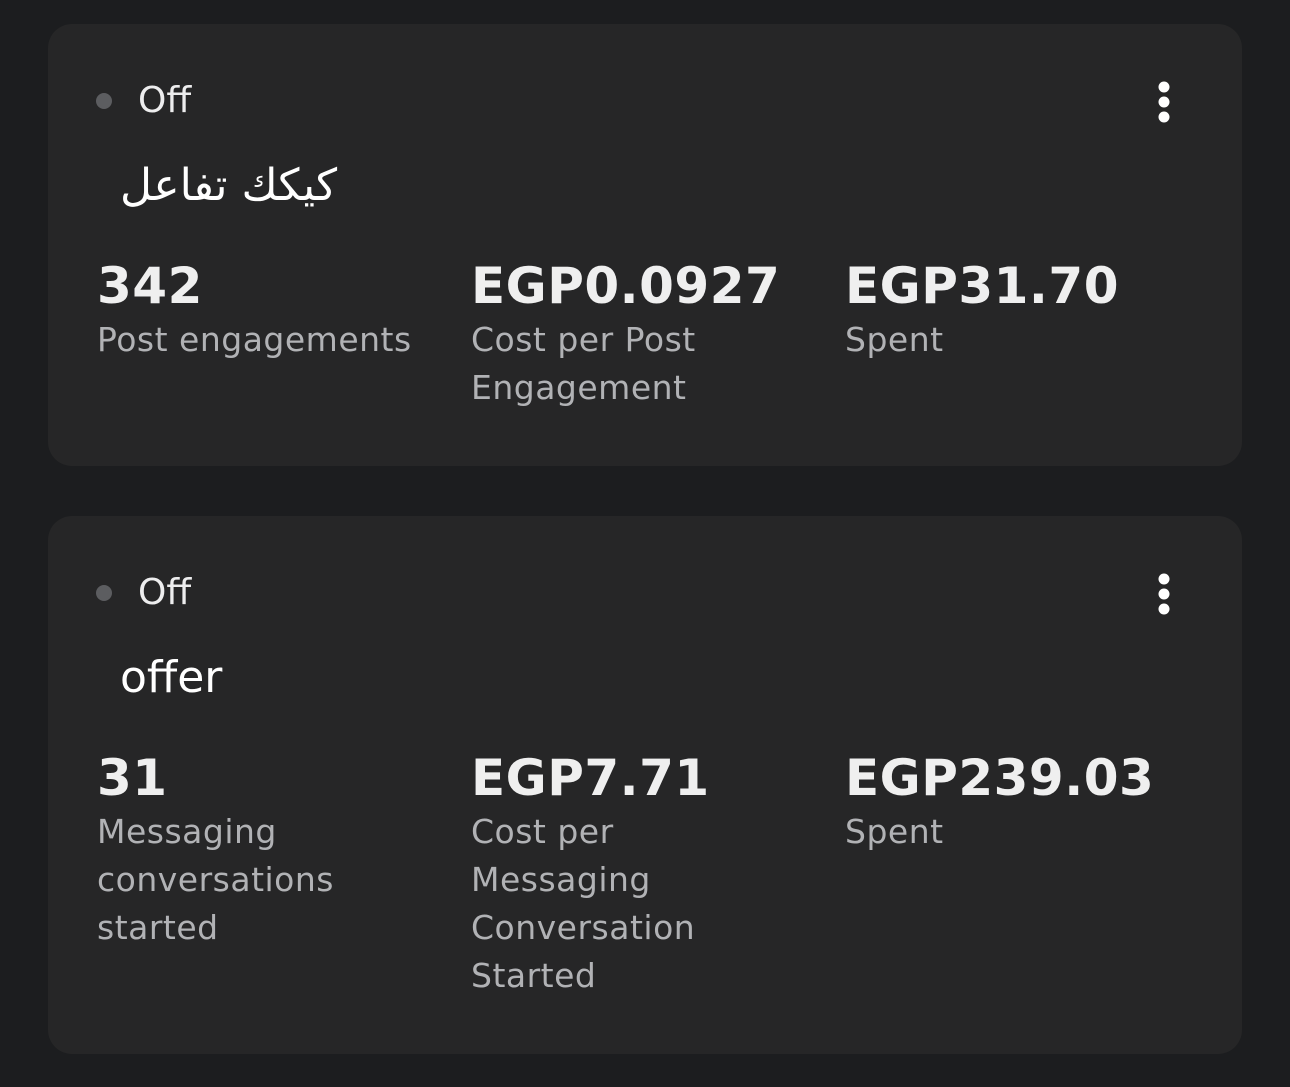 Image resolution: width=1290 pixels, height=1087 pixels. Describe the element at coordinates (171, 678) in the screenshot. I see `campaign-name: offer` at that location.